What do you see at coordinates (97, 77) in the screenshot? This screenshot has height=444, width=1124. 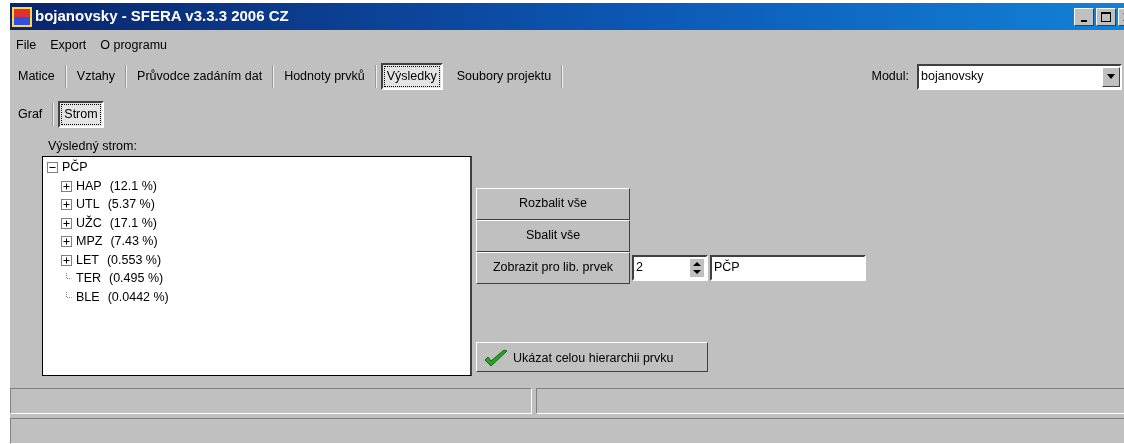 I see `tab: Vztahy` at bounding box center [97, 77].